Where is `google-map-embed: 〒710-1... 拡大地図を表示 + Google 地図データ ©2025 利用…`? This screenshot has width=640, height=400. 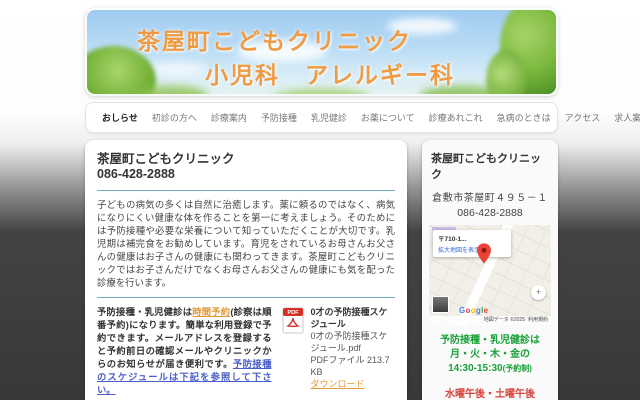
google-map-embed: 〒710-1... 拡大地図を表示 + Google 地図データ ©2025 利用… is located at coordinates (490, 275).